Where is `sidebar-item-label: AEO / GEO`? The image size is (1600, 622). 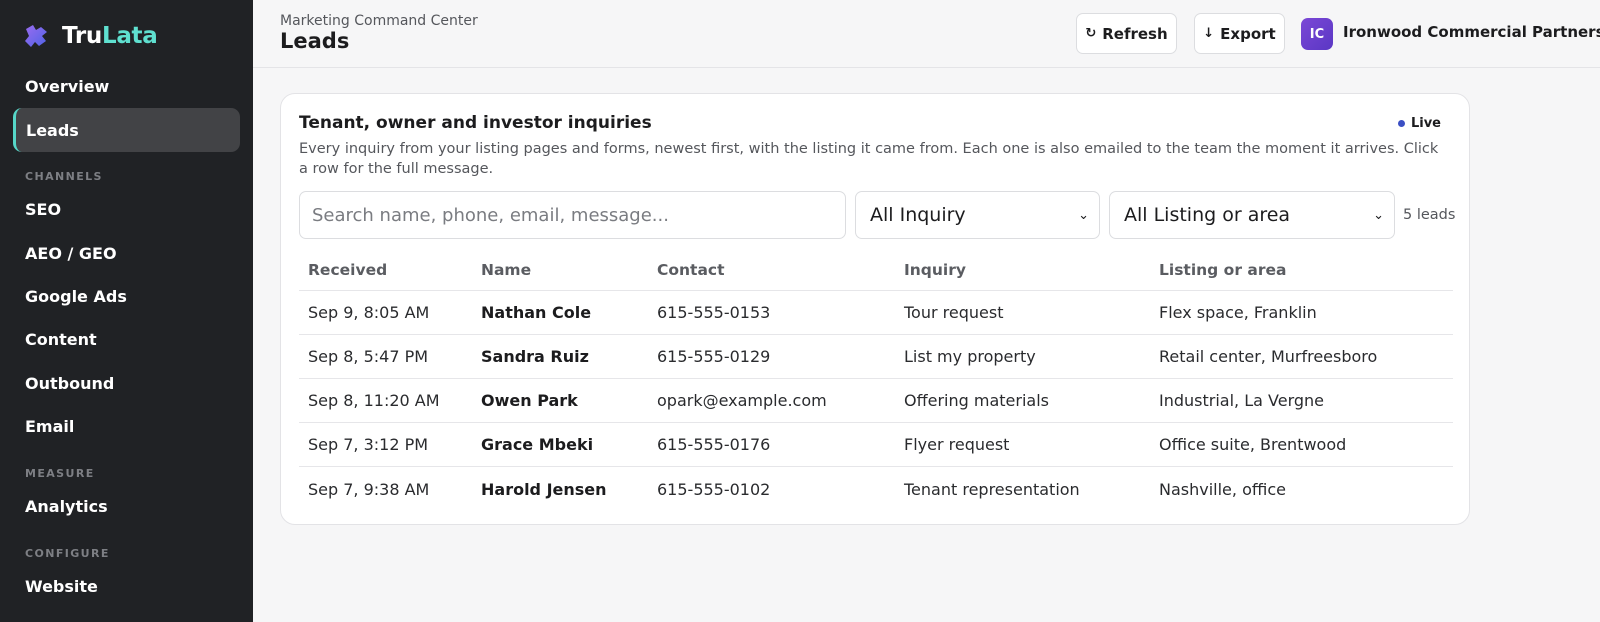
sidebar-item-label: AEO / GEO is located at coordinates (71, 253).